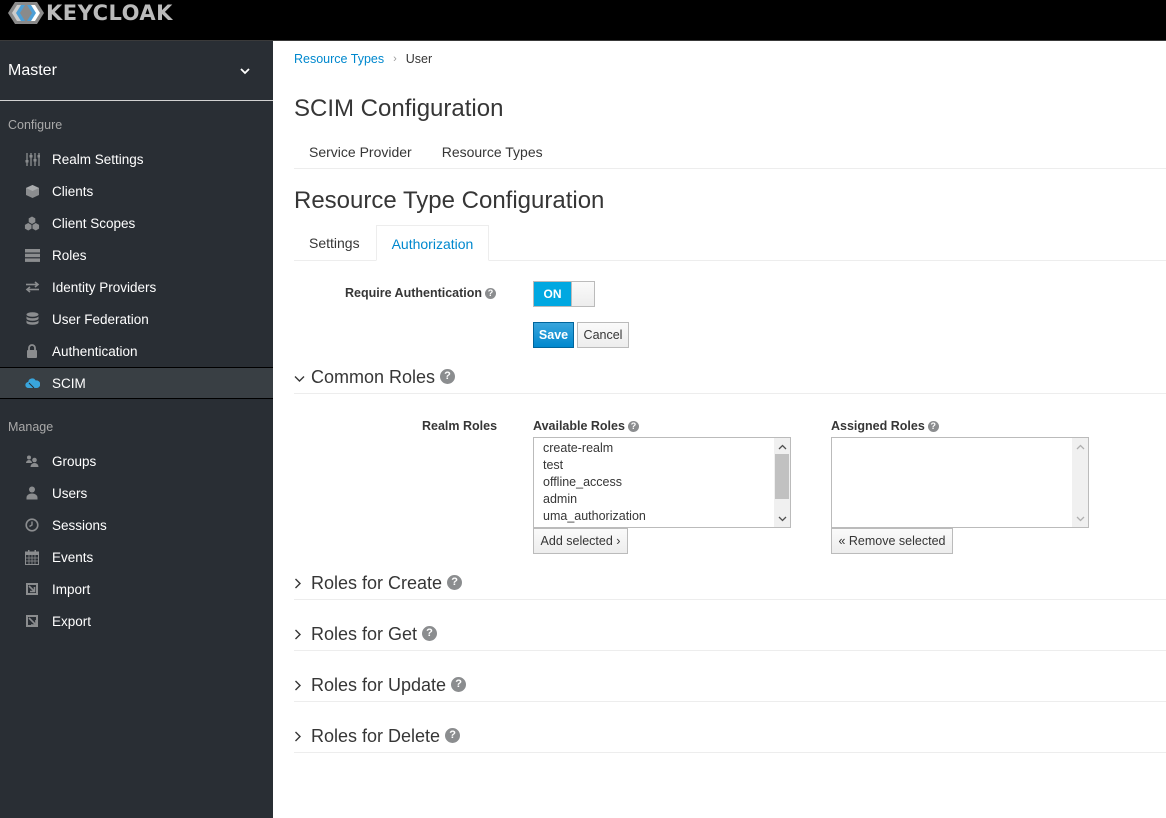 This screenshot has height=818, width=1166. Describe the element at coordinates (32, 351) in the screenshot. I see `lock-icon` at that location.